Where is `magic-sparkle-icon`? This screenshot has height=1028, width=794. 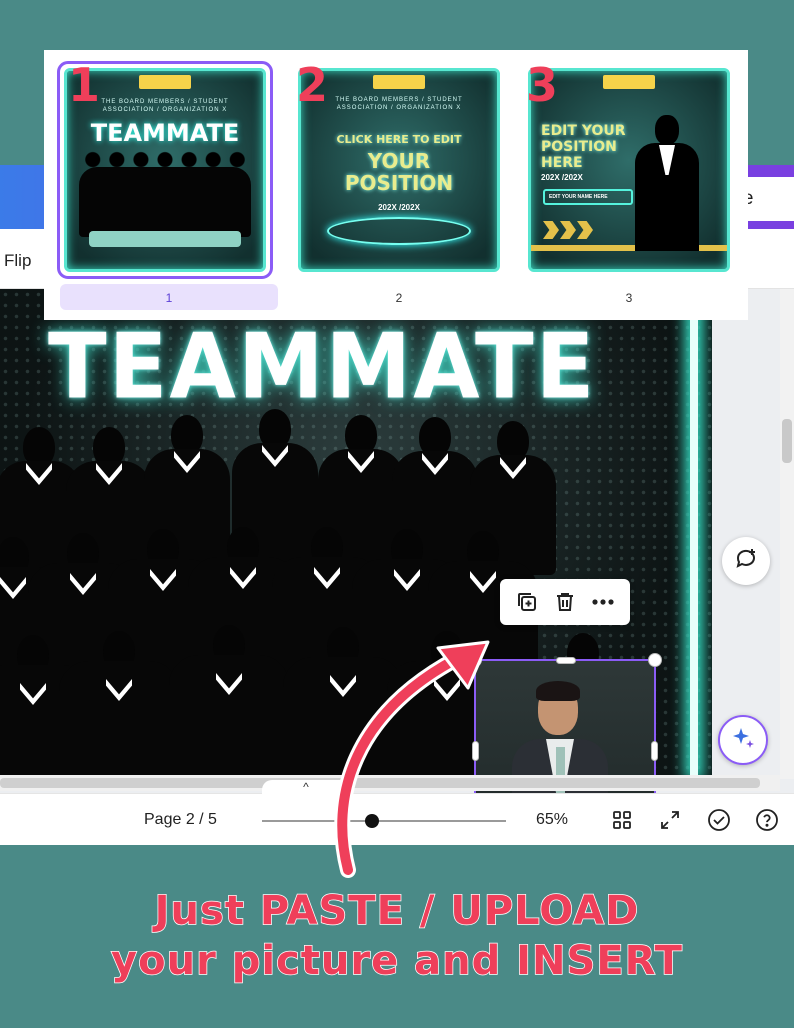 magic-sparkle-icon is located at coordinates (743, 740).